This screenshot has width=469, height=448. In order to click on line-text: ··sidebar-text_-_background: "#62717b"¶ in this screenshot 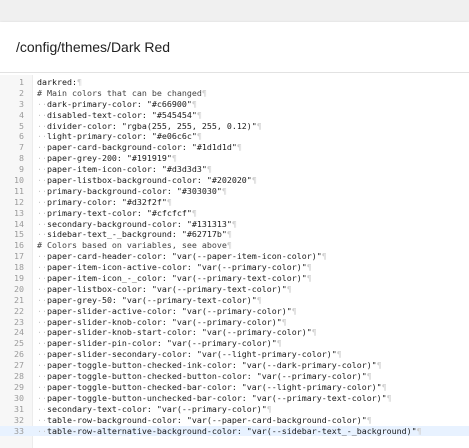, I will do `click(134, 234)`.